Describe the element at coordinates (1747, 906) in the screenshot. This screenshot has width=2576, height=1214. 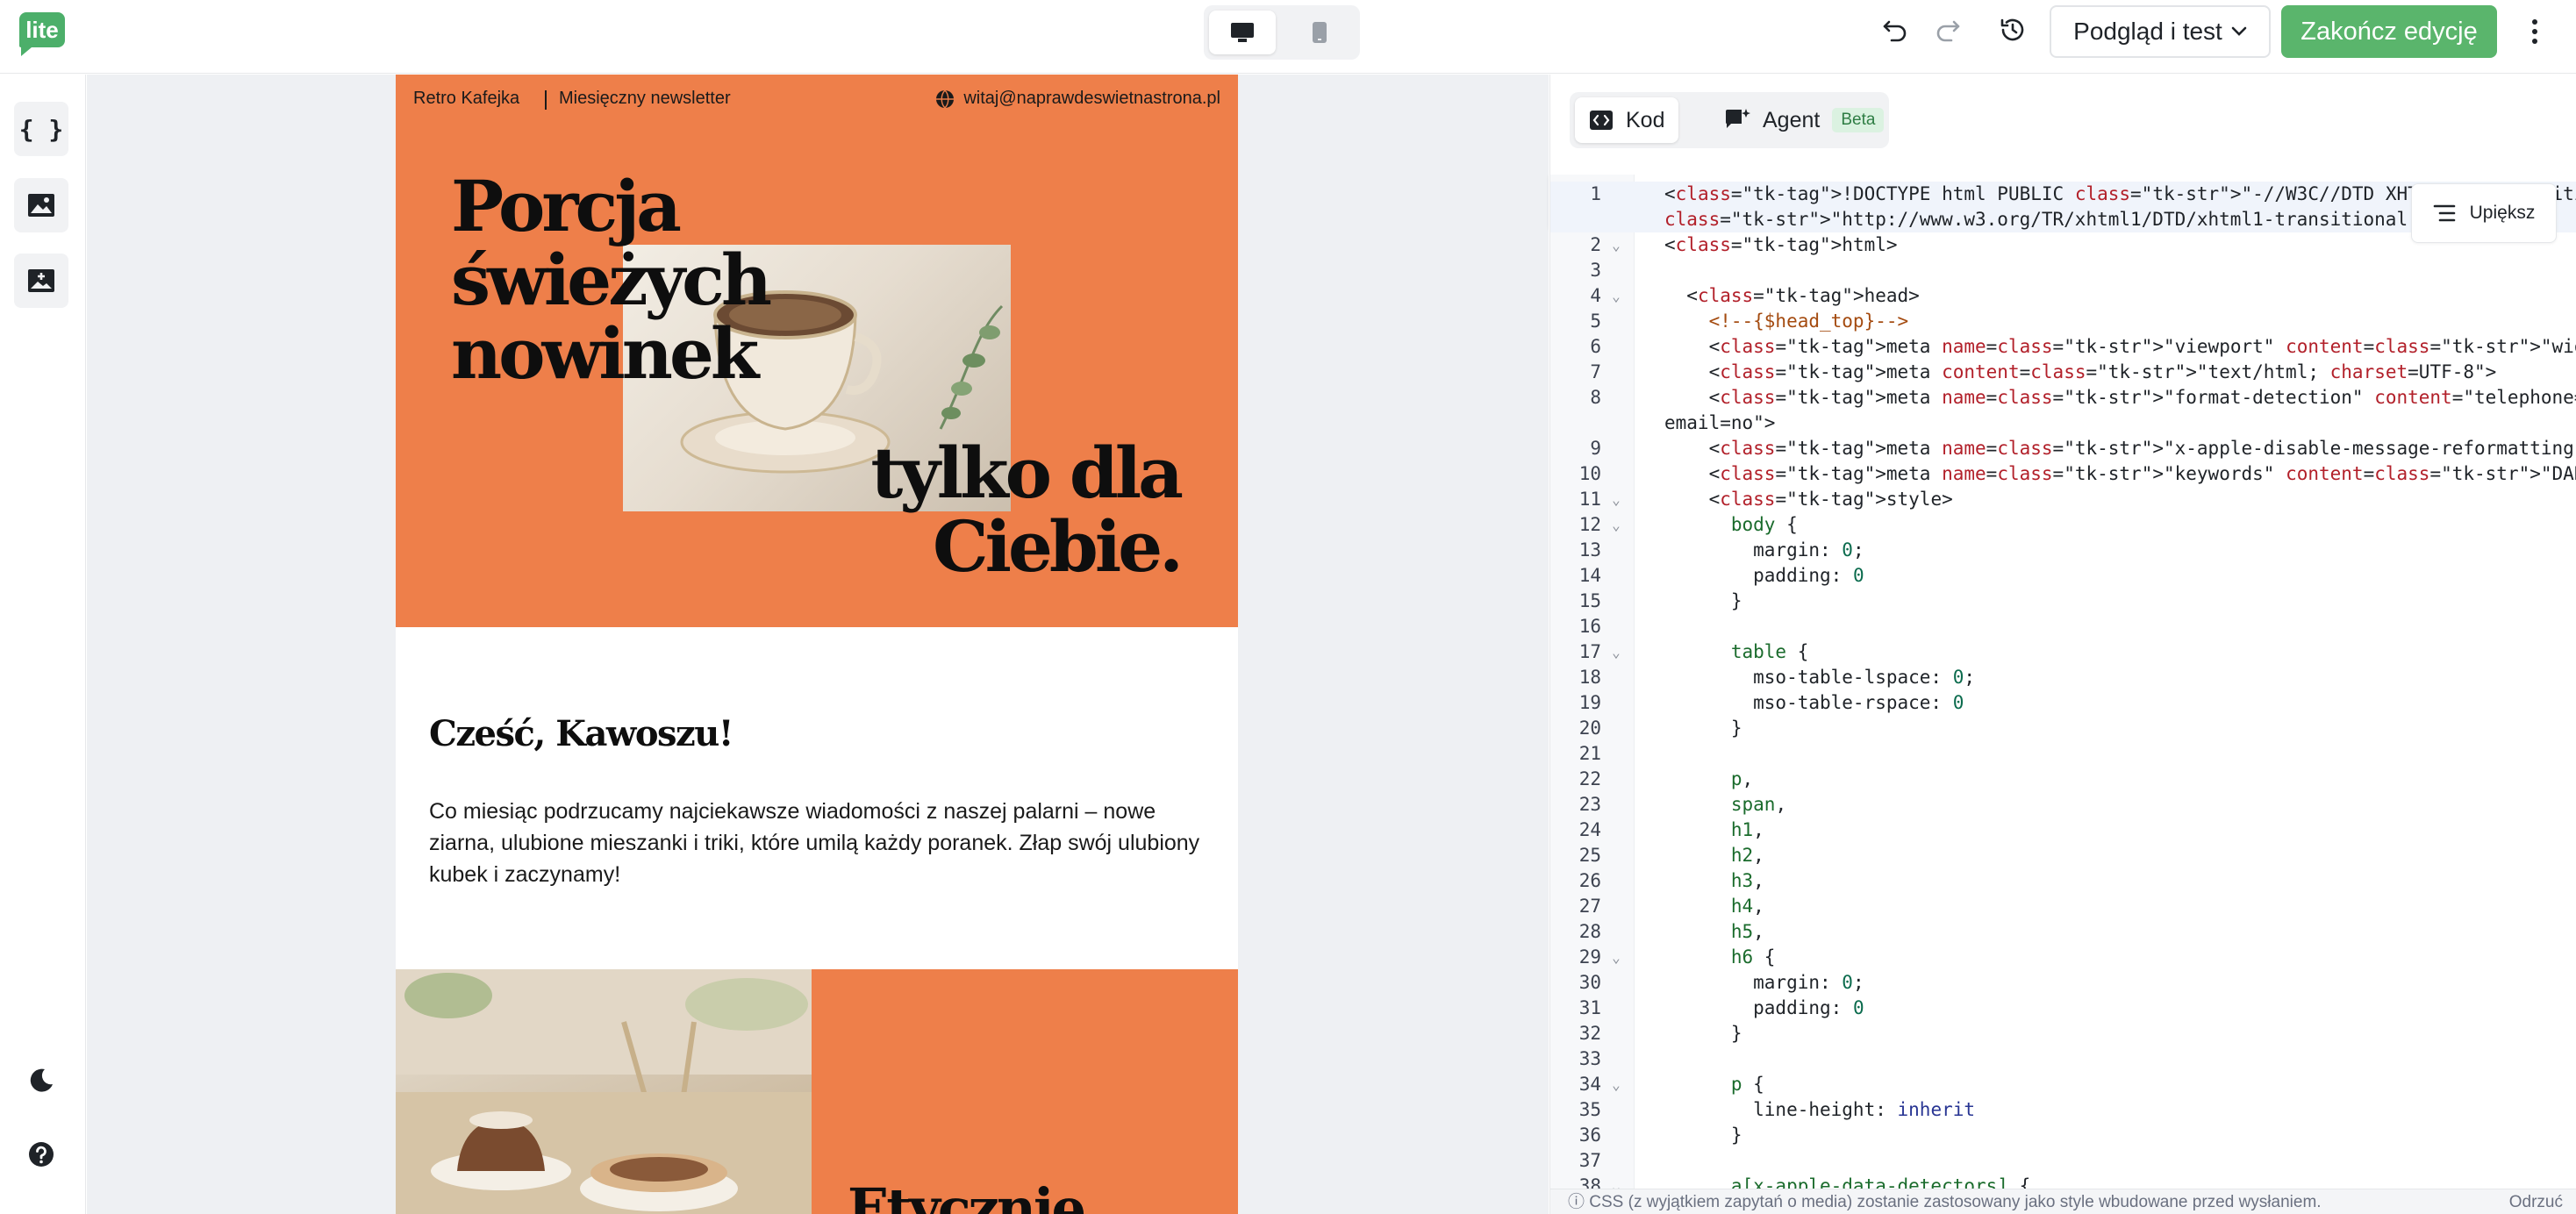
I see `code-text: h4,` at that location.